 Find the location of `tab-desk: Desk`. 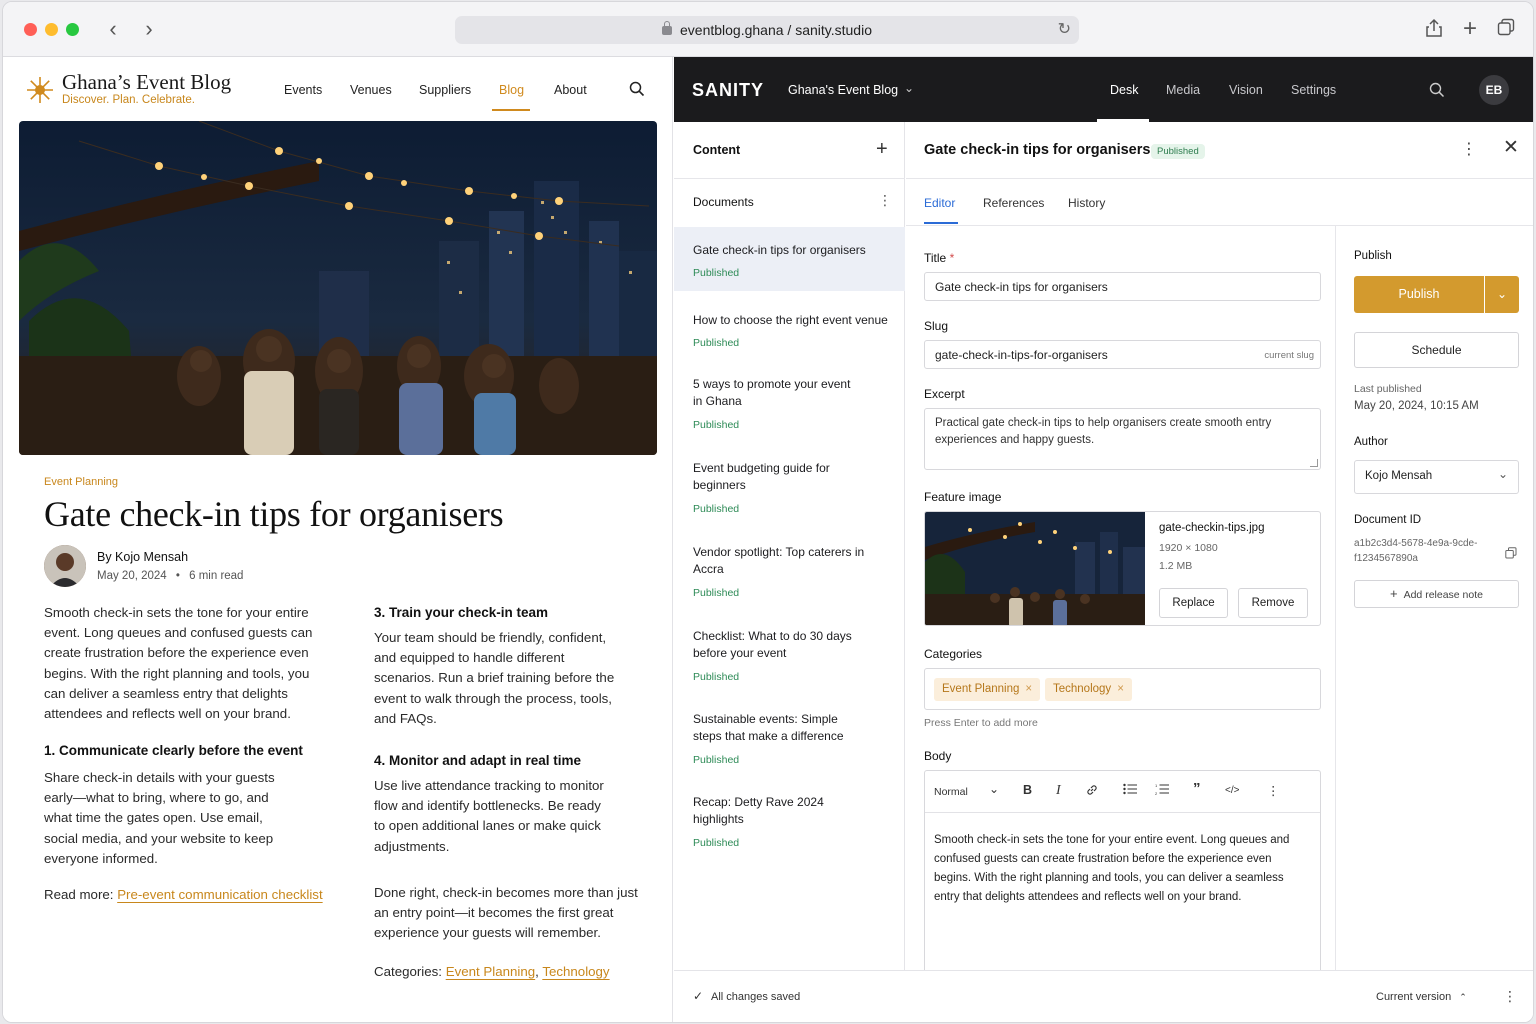

tab-desk: Desk is located at coordinates (1124, 90).